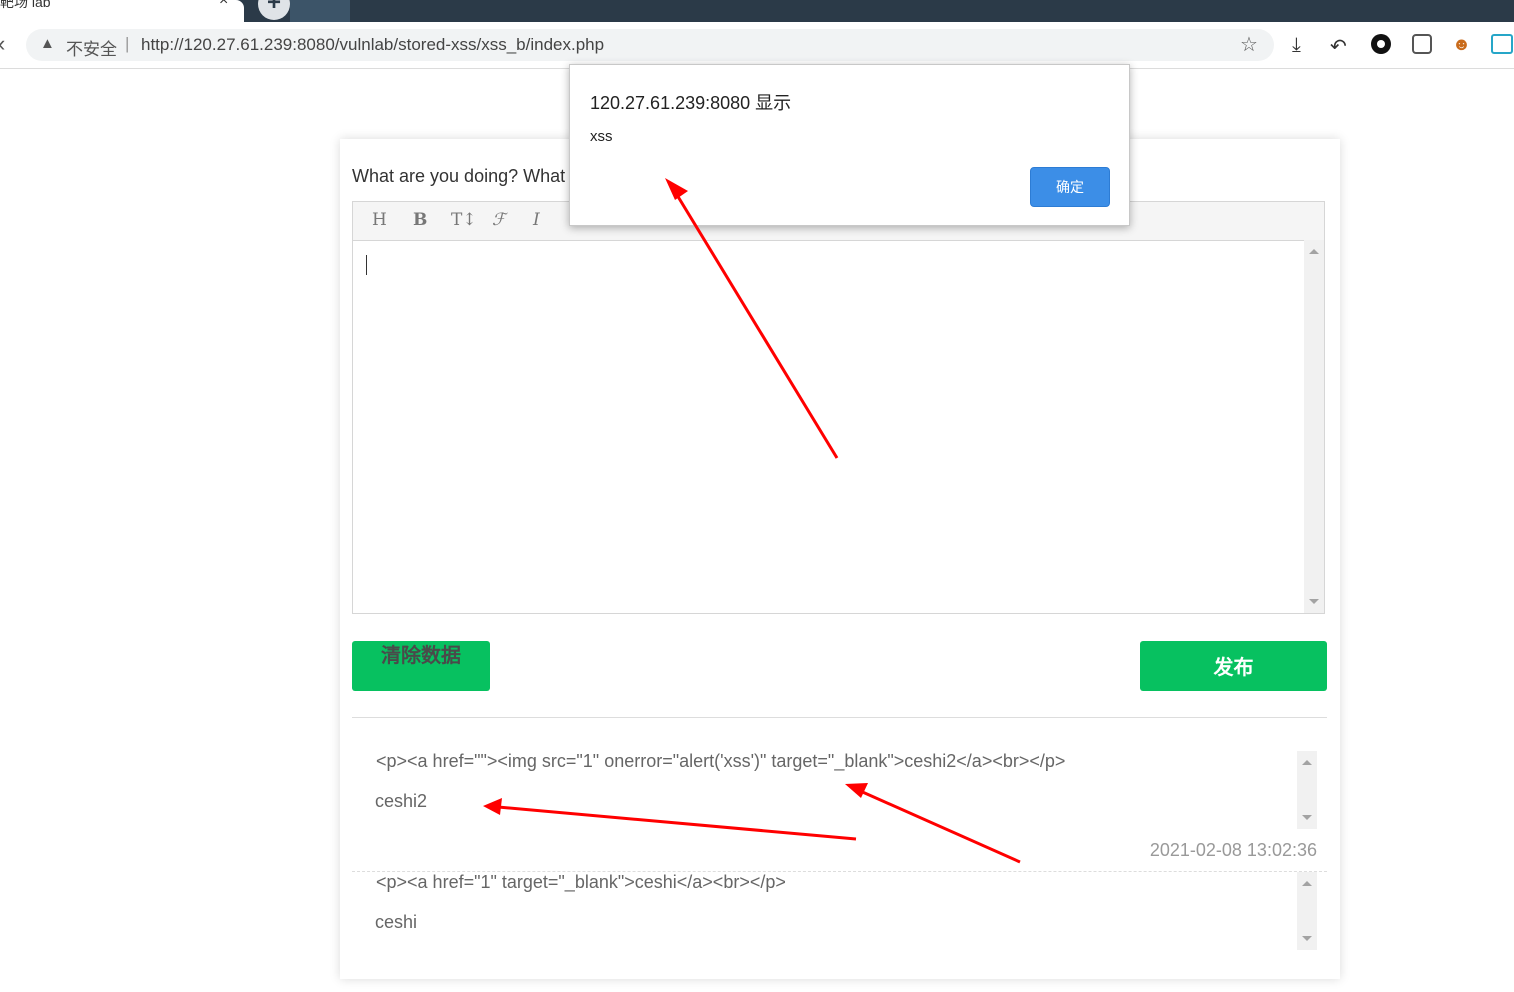 The width and height of the screenshot is (1514, 992). What do you see at coordinates (396, 922) in the screenshot?
I see `post-rendered-text: ceshi` at bounding box center [396, 922].